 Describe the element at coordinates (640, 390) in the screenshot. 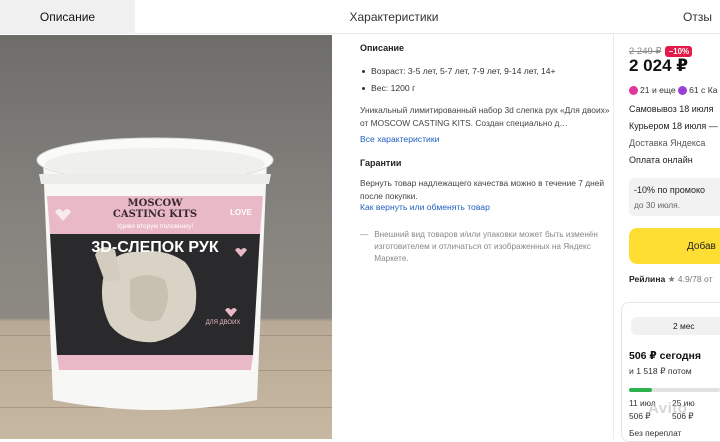

I see `split-progress-fill` at that location.